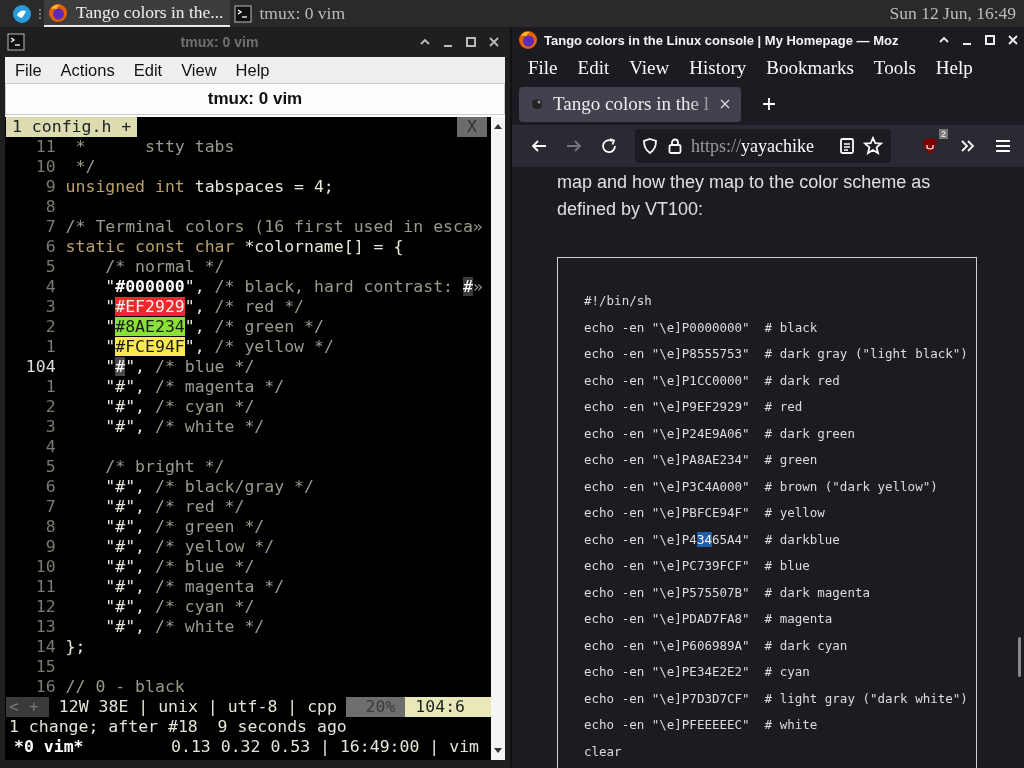 The width and height of the screenshot is (1024, 768). What do you see at coordinates (1019, 657) in the screenshot?
I see `scrollbar-thumb` at bounding box center [1019, 657].